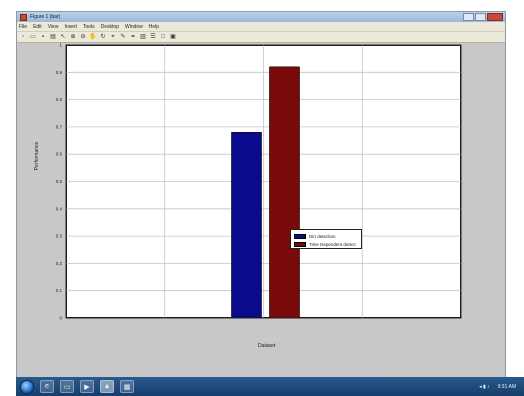 This screenshot has width=524, height=396. Describe the element at coordinates (73, 37) in the screenshot. I see `zoom-in-icon: ⊕` at that location.